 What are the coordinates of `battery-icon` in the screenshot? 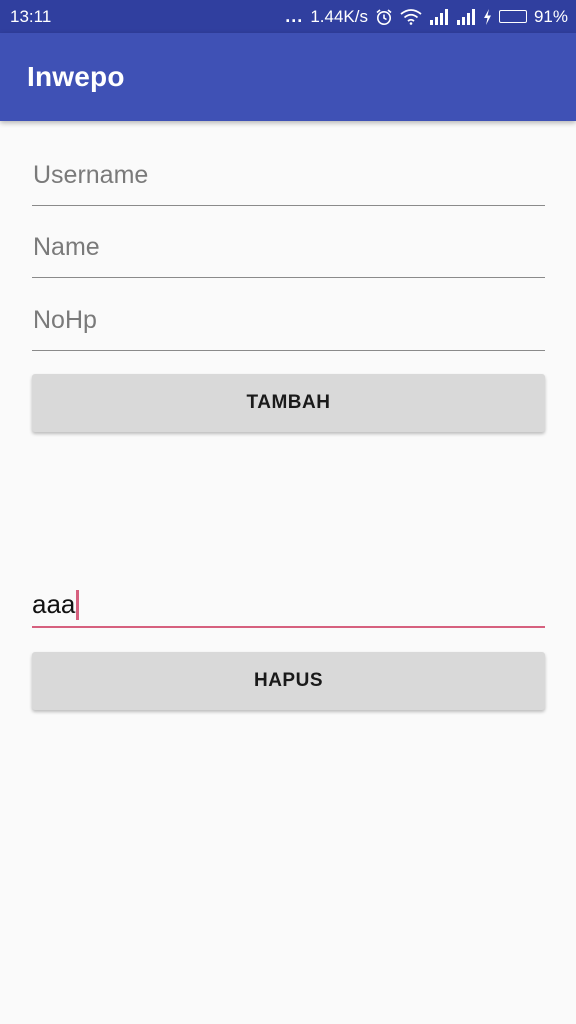 It's located at (512, 16).